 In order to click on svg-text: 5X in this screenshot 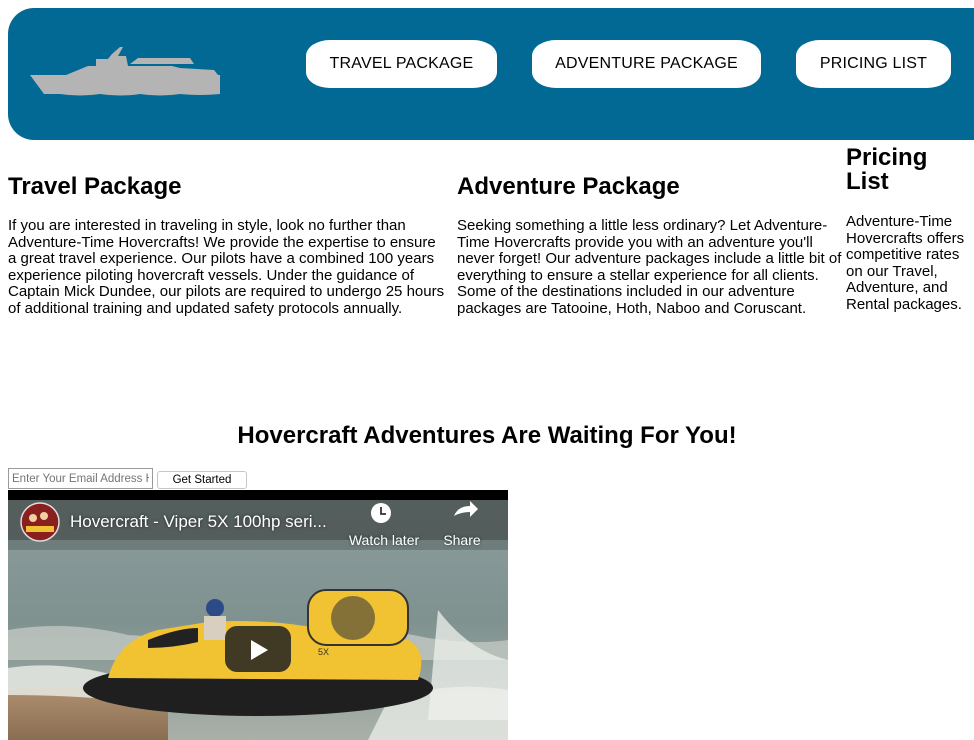, I will do `click(323, 652)`.